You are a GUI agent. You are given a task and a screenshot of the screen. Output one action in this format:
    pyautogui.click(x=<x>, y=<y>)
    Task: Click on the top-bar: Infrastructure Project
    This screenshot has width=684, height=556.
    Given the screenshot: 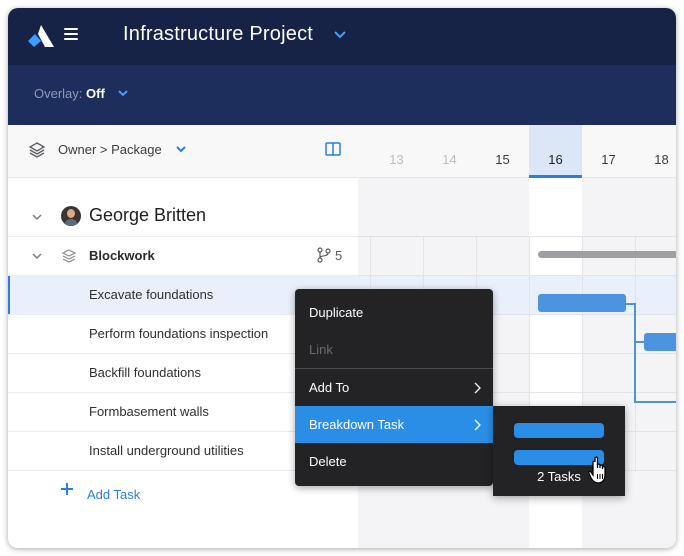 What is the action you would take?
    pyautogui.click(x=342, y=36)
    